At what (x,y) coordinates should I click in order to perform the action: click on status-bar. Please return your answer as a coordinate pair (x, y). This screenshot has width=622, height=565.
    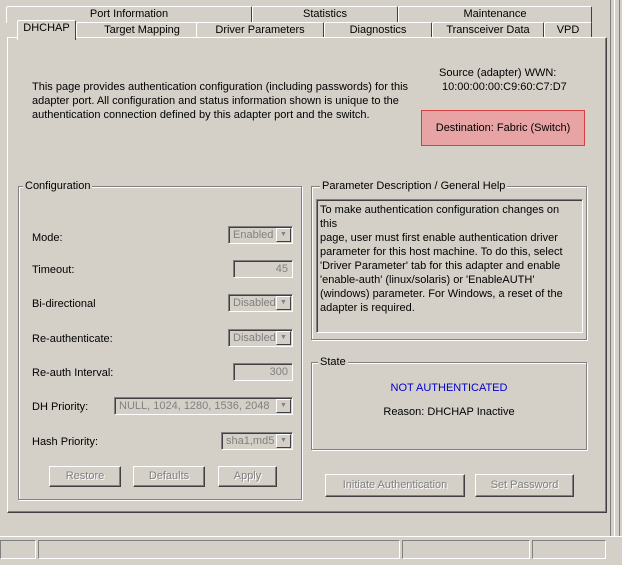
    Looking at the image, I should click on (311, 550).